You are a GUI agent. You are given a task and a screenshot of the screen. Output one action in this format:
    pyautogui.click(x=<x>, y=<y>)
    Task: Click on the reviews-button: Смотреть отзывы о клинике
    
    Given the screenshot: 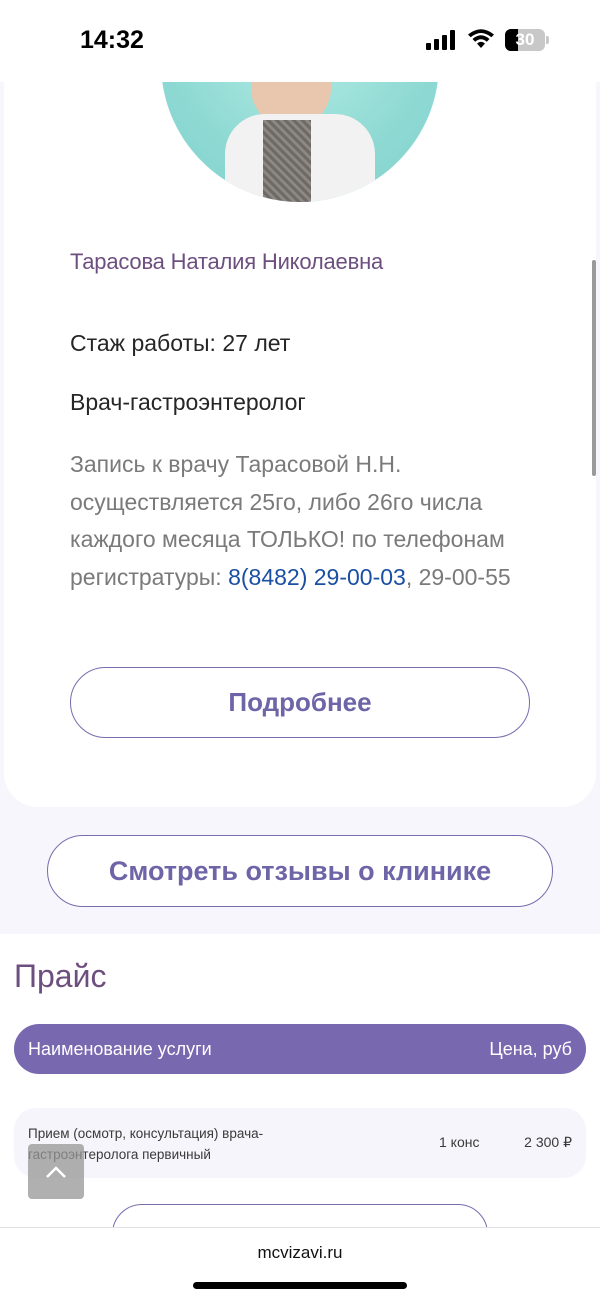 What is the action you would take?
    pyautogui.click(x=300, y=871)
    